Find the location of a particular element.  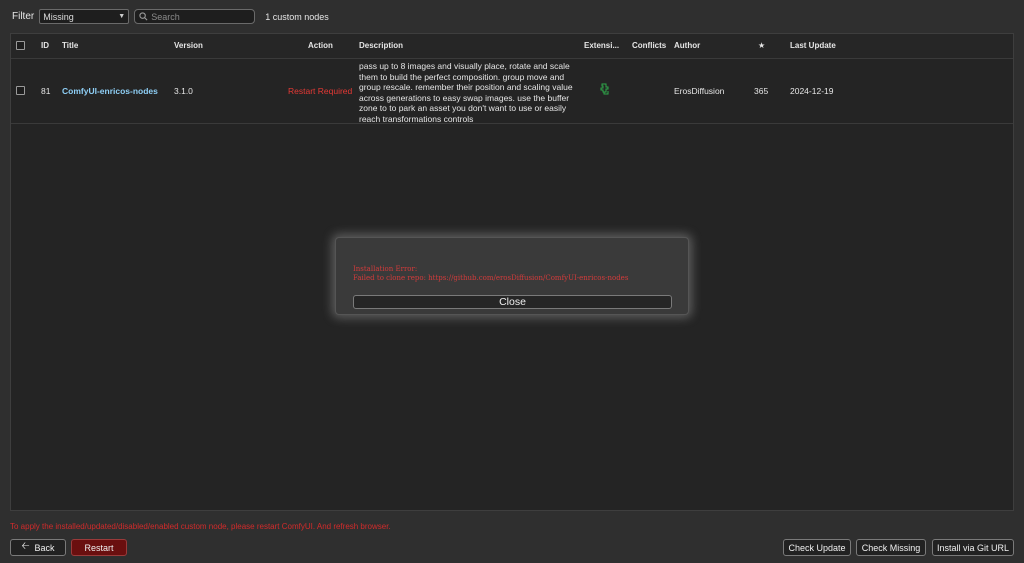

install-git-url-button: Install via Git URL is located at coordinates (973, 547).